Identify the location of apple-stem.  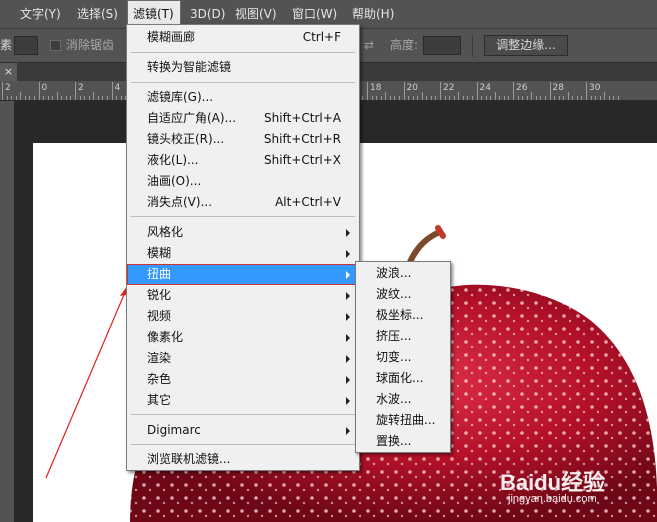
(425, 247).